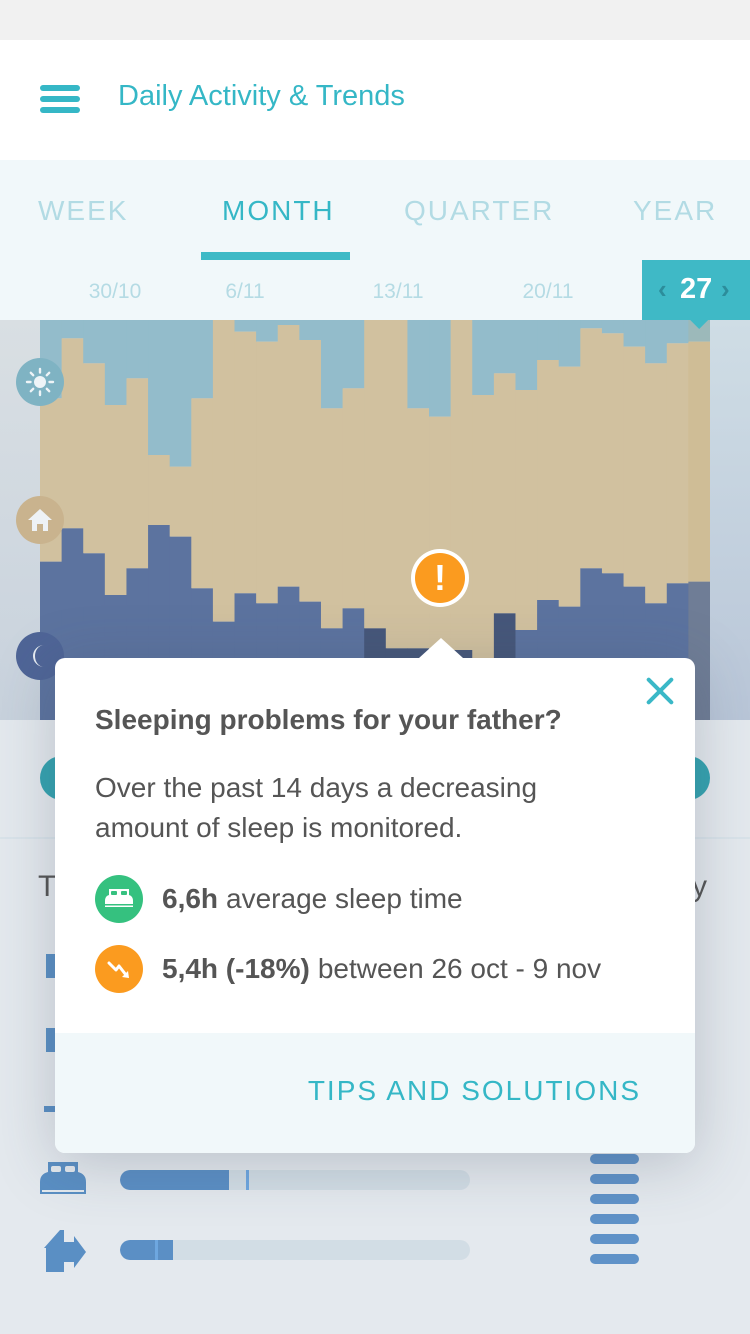  I want to click on tab-quarter: QUARTER, so click(479, 211).